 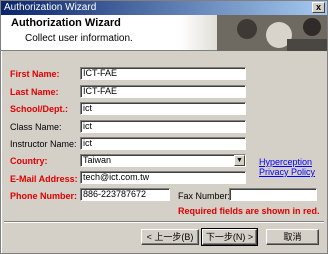 What do you see at coordinates (43, 144) in the screenshot?
I see `instructor-name-label: Instructor Name:` at bounding box center [43, 144].